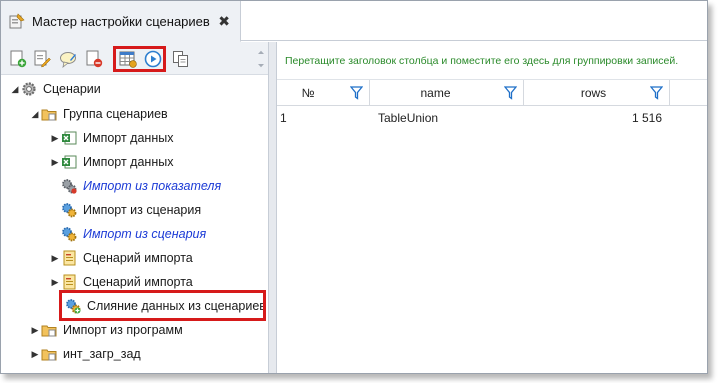  Describe the element at coordinates (323, 93) in the screenshot. I see `column-header-num: №` at that location.